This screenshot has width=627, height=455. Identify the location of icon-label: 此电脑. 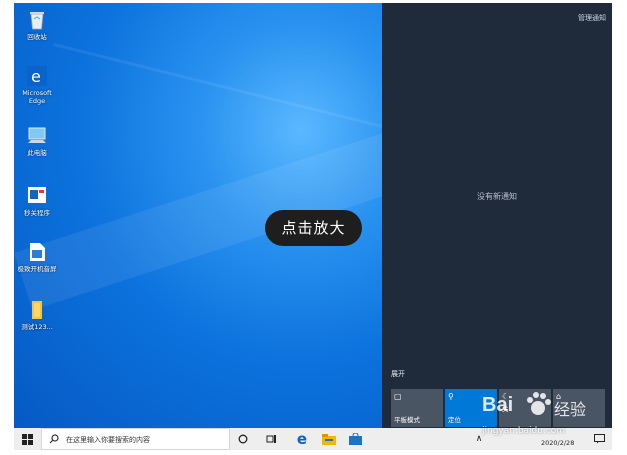
(37, 153).